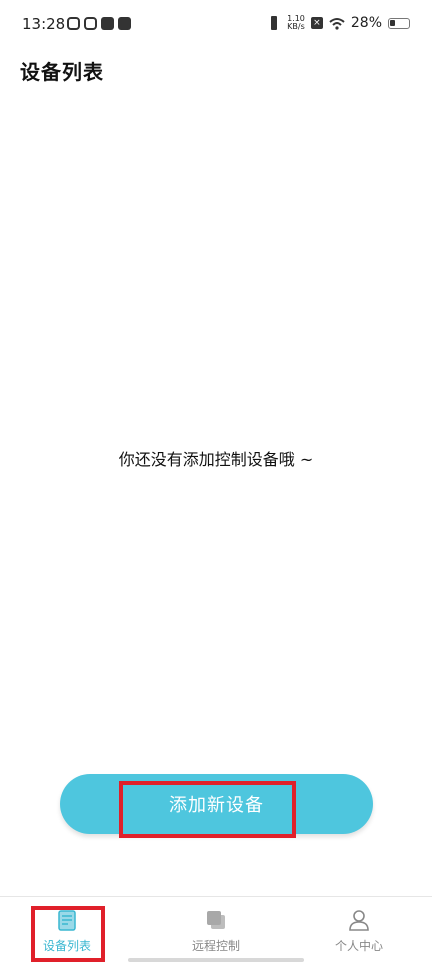 The image size is (432, 964). I want to click on app-notification-icon, so click(73, 23).